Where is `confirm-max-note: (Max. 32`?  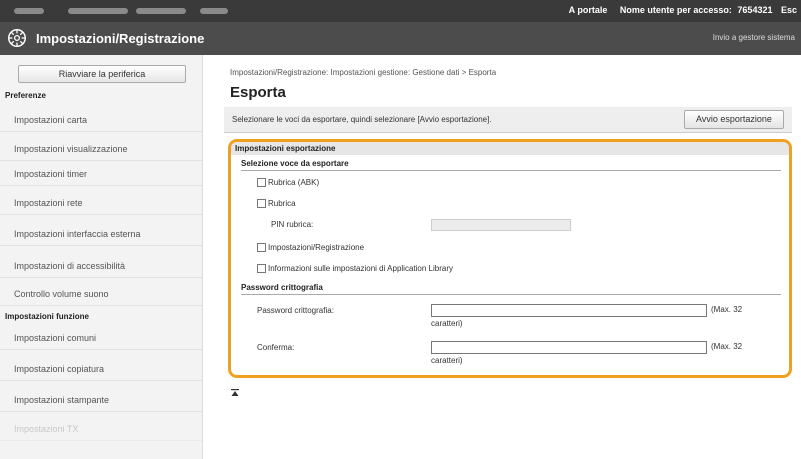
confirm-max-note: (Max. 32 is located at coordinates (727, 346).